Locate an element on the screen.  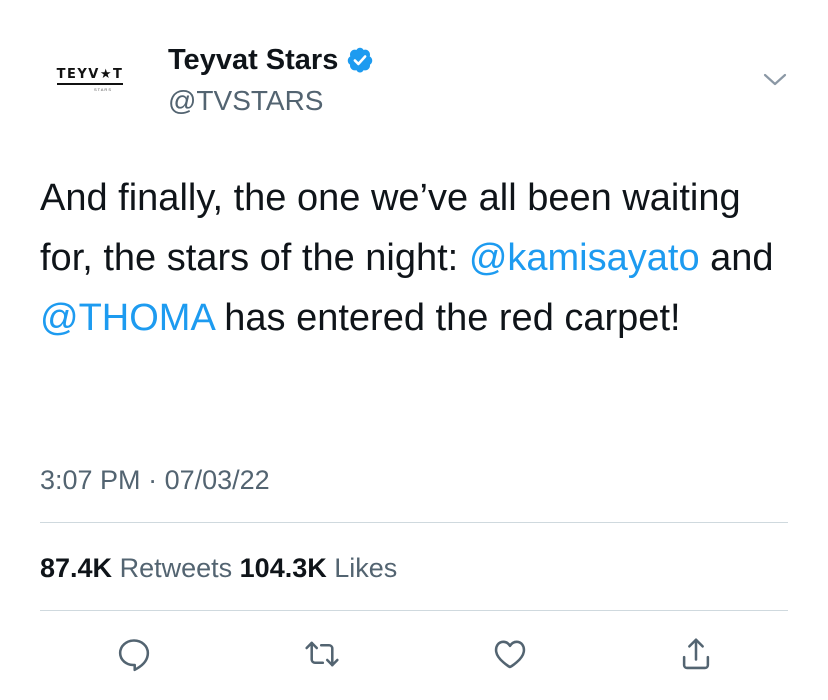
retweet-icon is located at coordinates (322, 654).